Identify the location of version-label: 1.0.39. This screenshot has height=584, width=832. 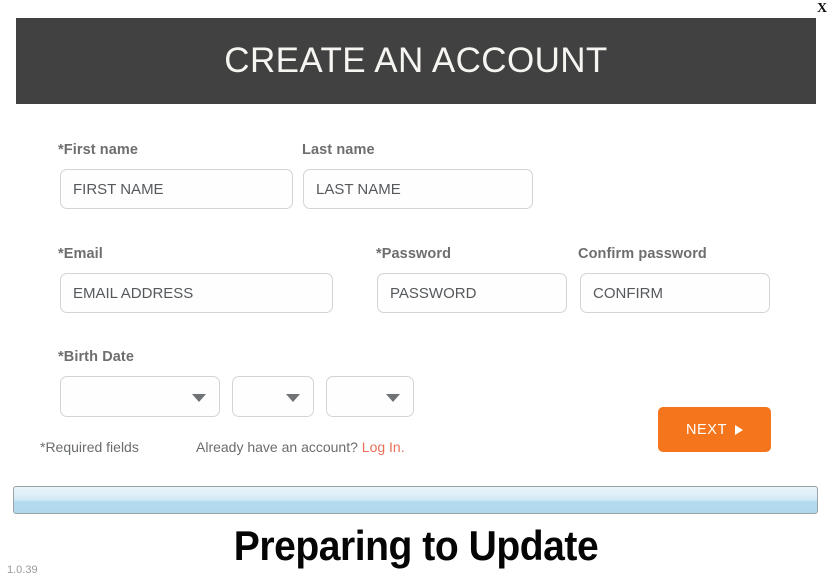
(22, 570).